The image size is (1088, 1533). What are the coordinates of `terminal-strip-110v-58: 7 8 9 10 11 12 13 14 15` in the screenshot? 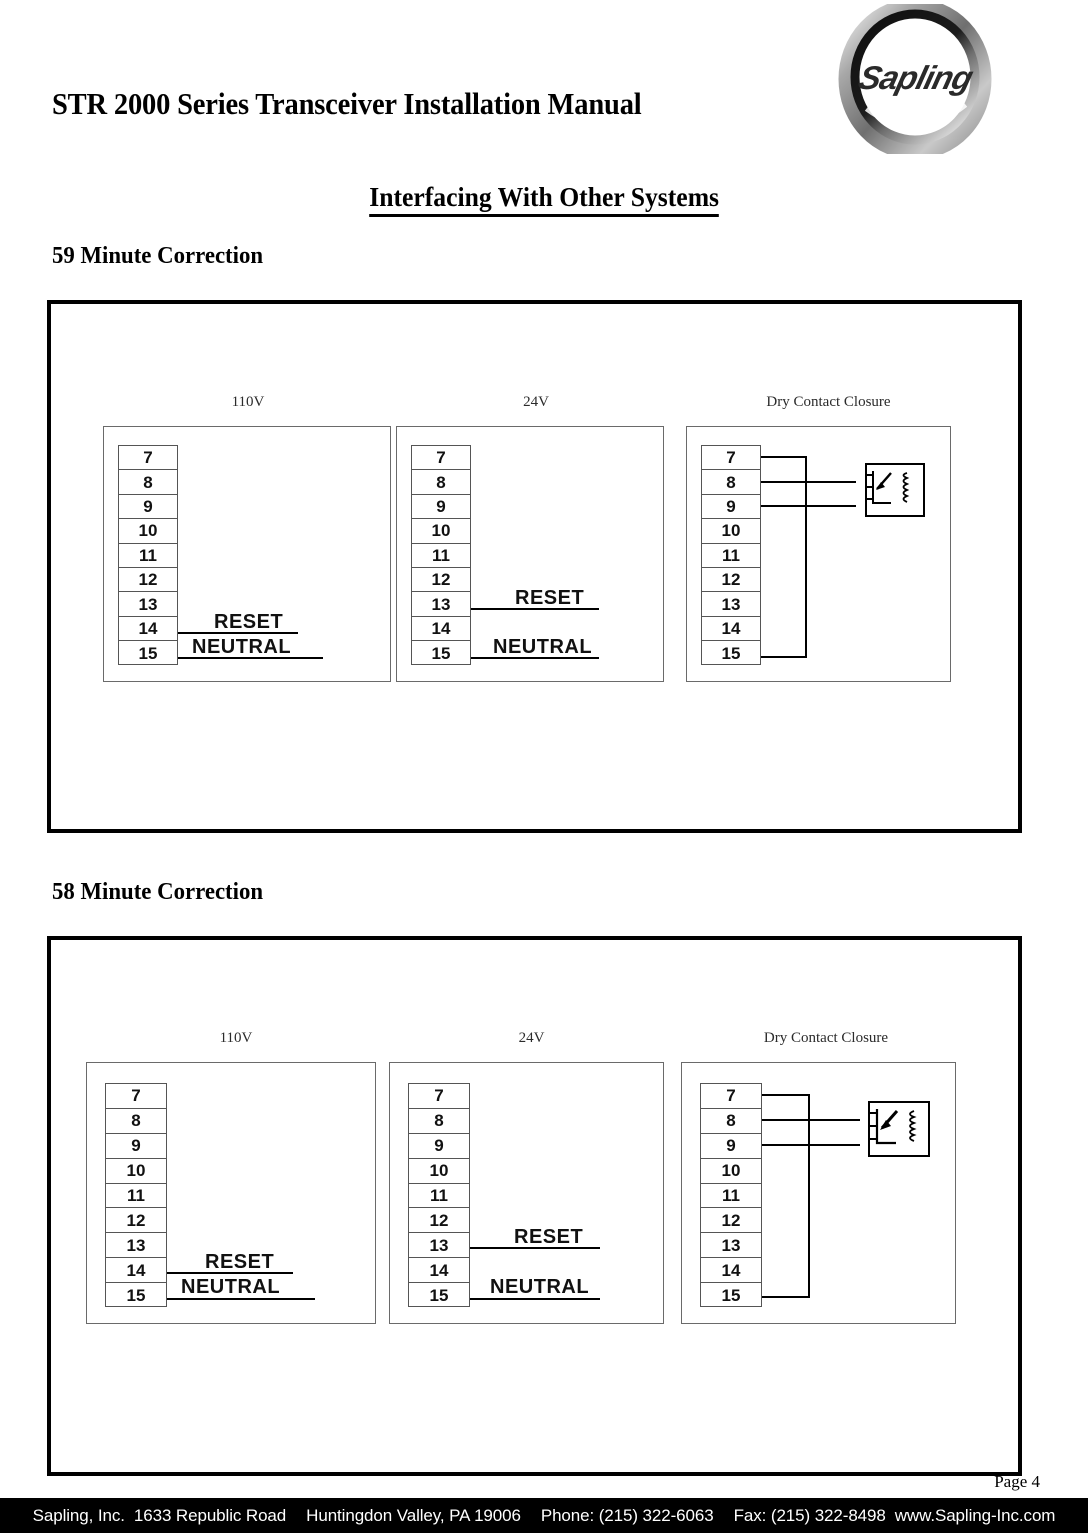 It's located at (136, 1195).